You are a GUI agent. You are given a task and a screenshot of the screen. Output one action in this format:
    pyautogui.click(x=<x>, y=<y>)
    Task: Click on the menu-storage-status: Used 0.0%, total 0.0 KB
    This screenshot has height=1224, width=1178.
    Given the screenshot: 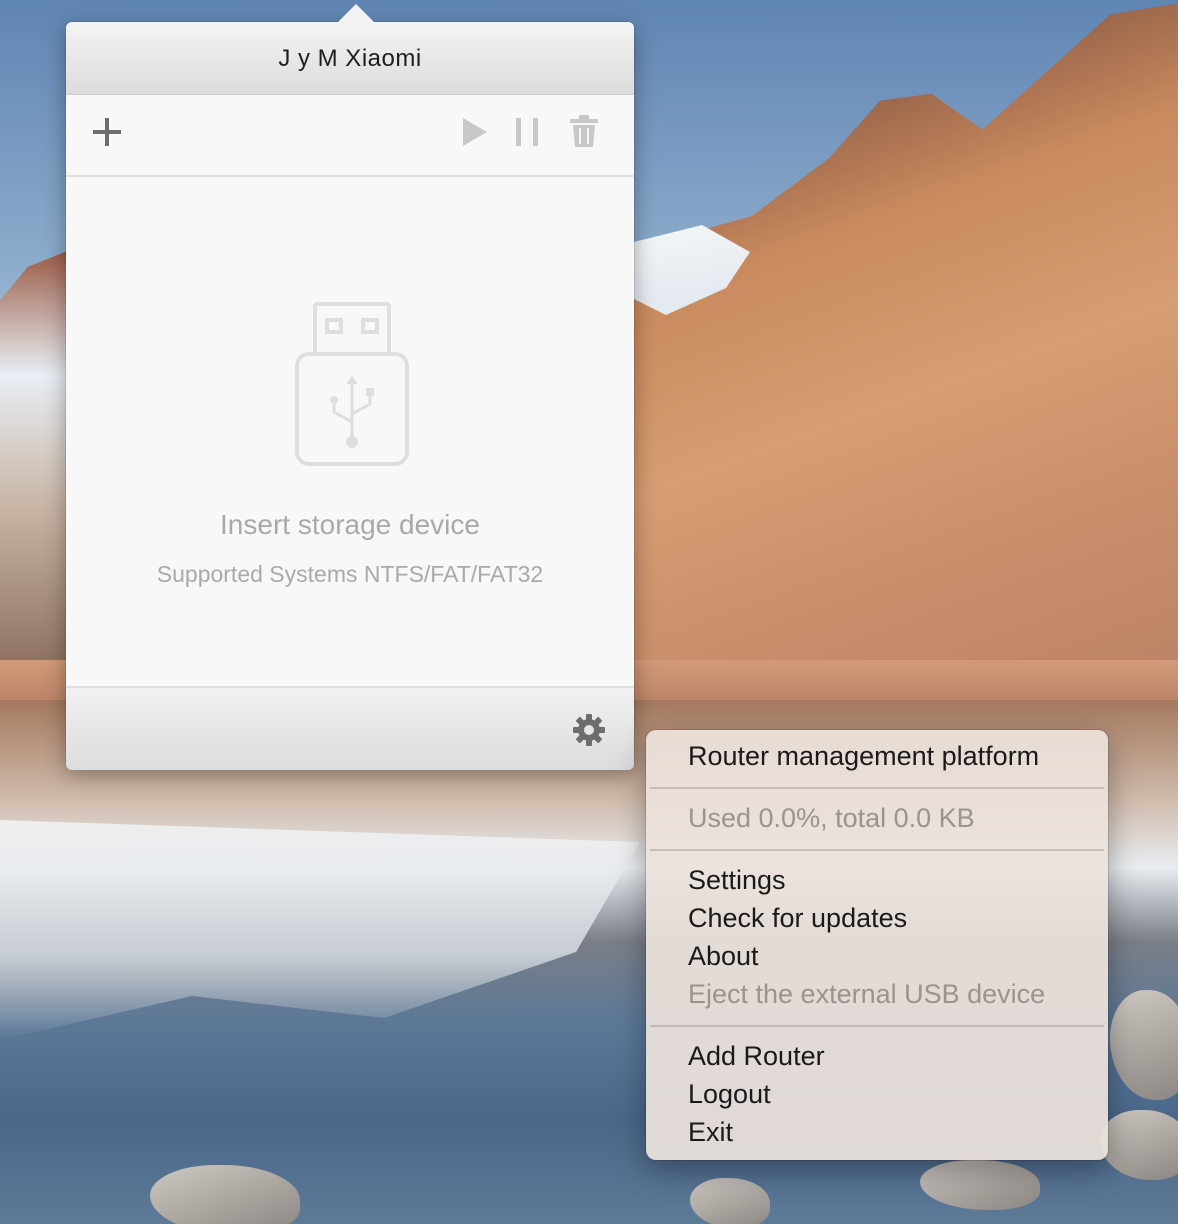 What is the action you would take?
    pyautogui.click(x=831, y=818)
    